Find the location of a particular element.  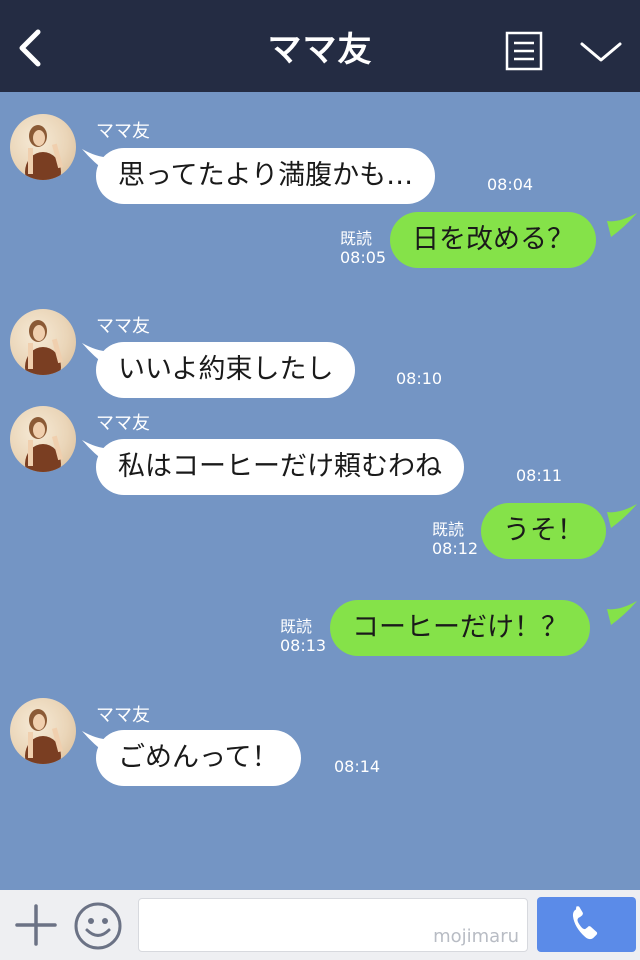

header-bar: ママ友 is located at coordinates (320, 46).